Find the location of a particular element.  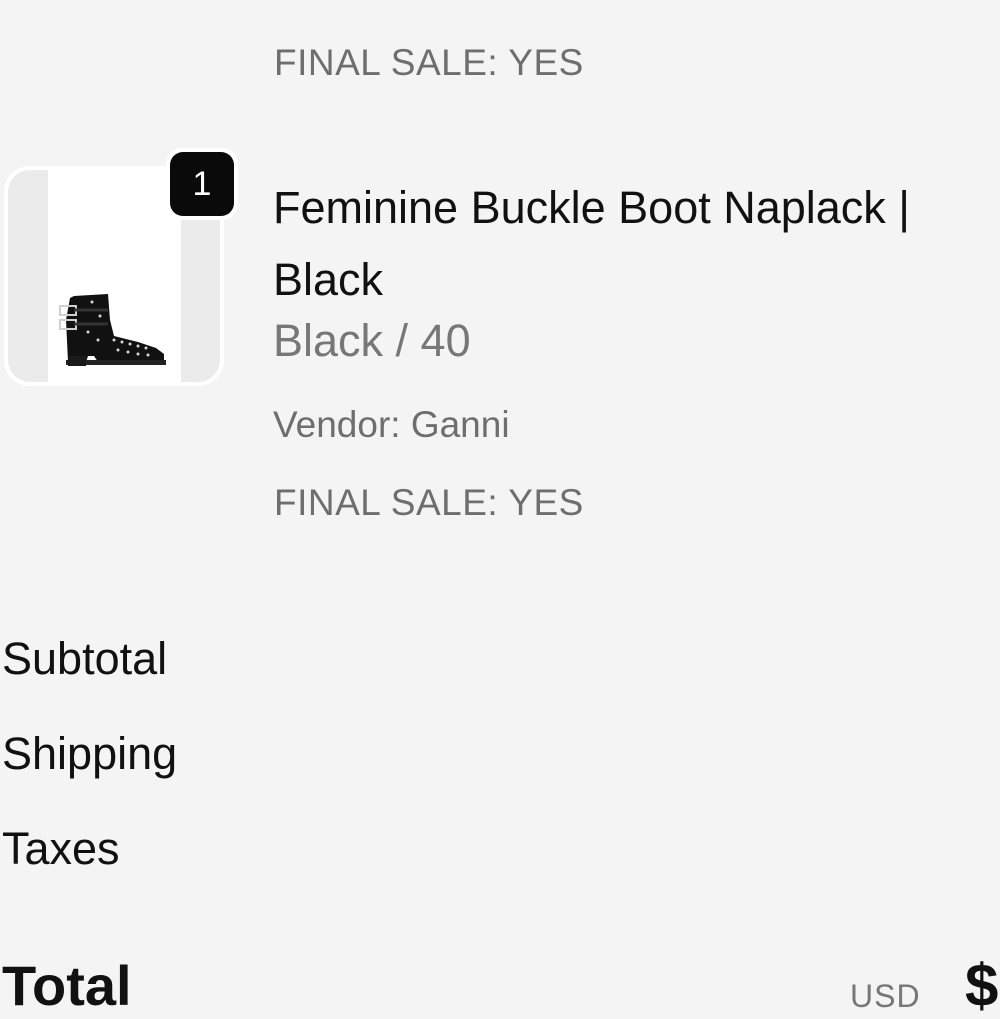

currency-code: USD is located at coordinates (885, 996).